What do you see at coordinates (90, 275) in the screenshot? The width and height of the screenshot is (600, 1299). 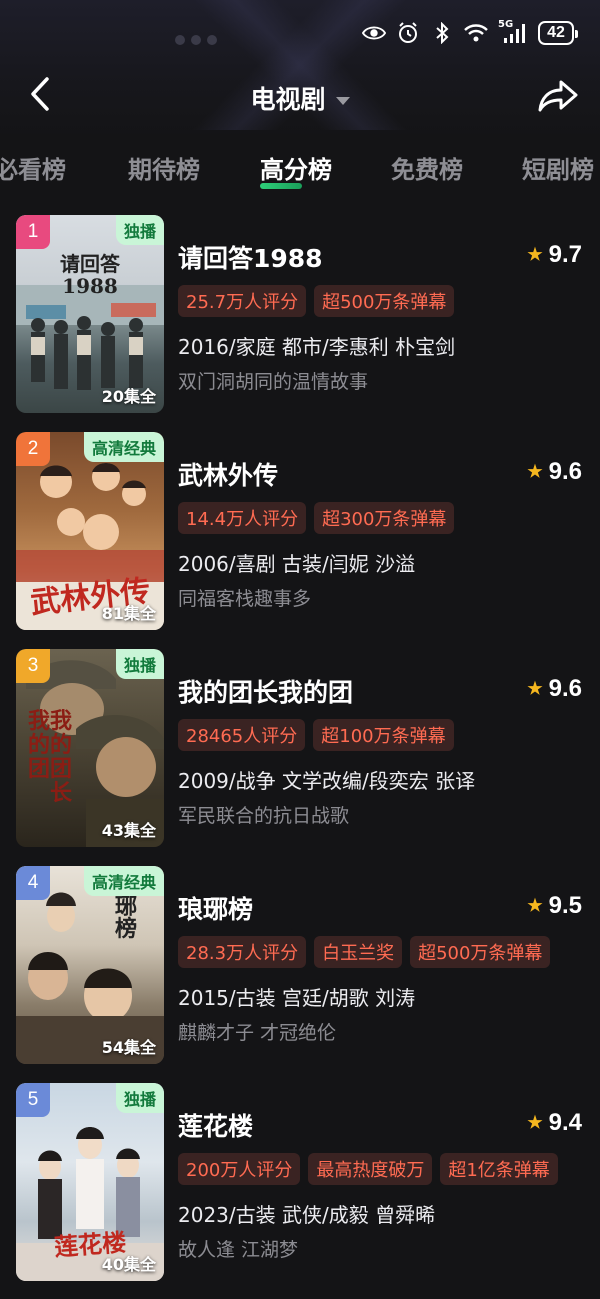 I see `poster-title-text: 请回答 1988` at bounding box center [90, 275].